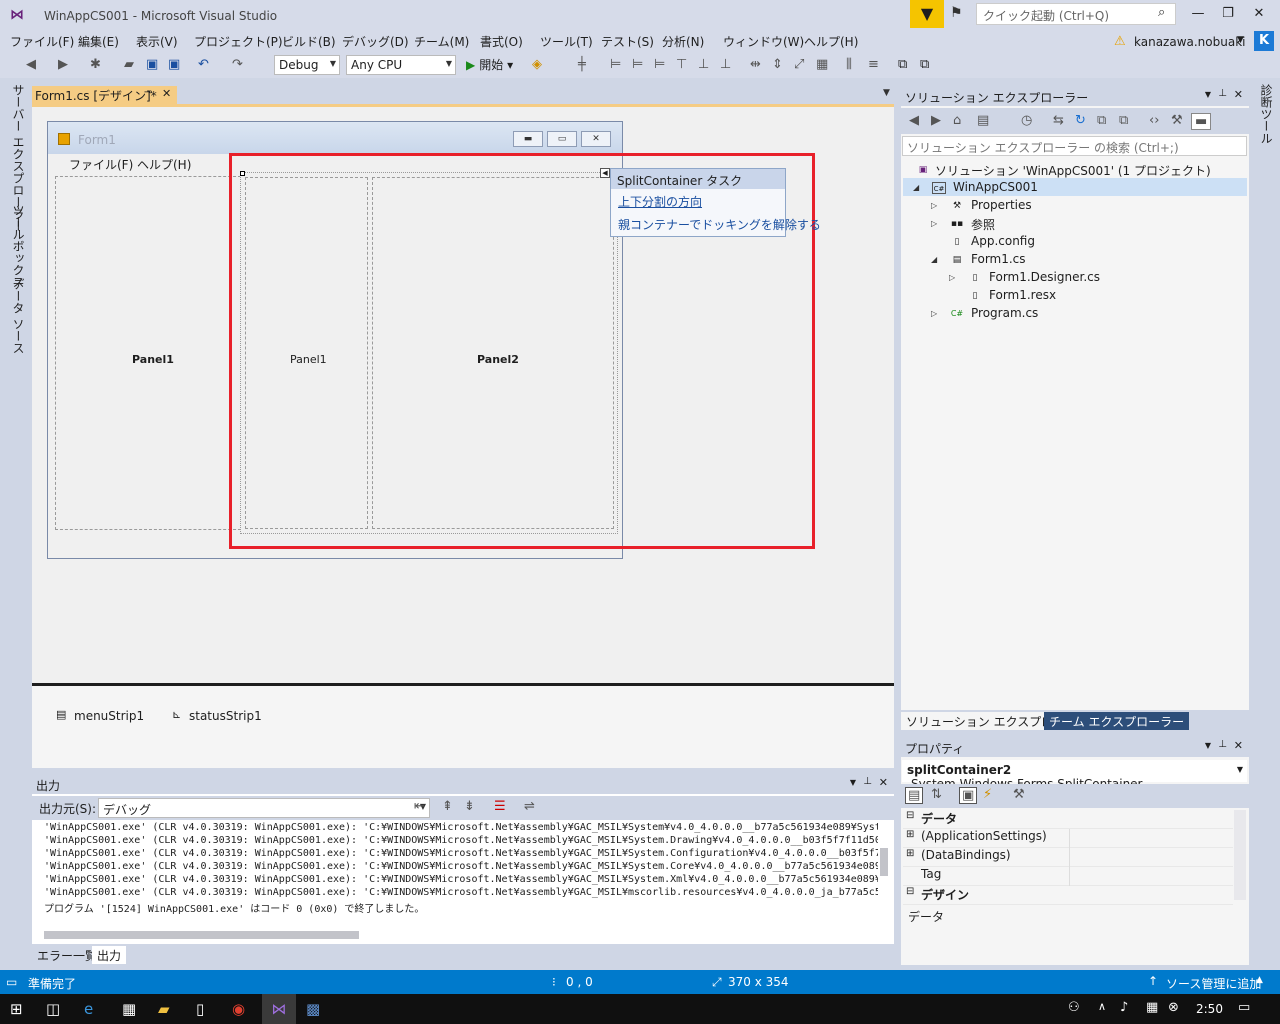 This screenshot has height=1024, width=1280. I want to click on prop-row-tag: Tag, so click(1068, 876).